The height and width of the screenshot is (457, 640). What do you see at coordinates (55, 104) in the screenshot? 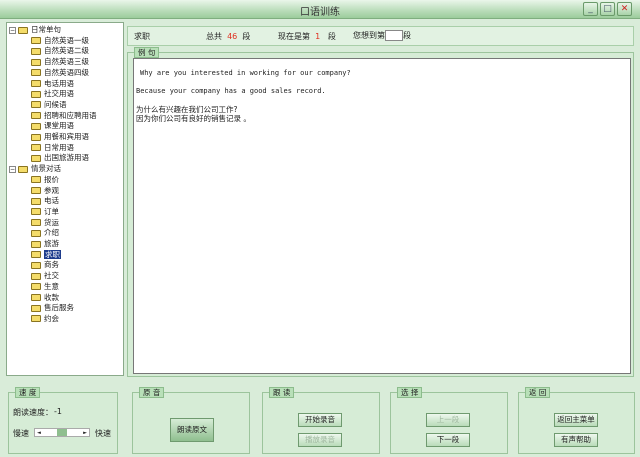
I see `tree-item-label: 问候语` at bounding box center [55, 104].